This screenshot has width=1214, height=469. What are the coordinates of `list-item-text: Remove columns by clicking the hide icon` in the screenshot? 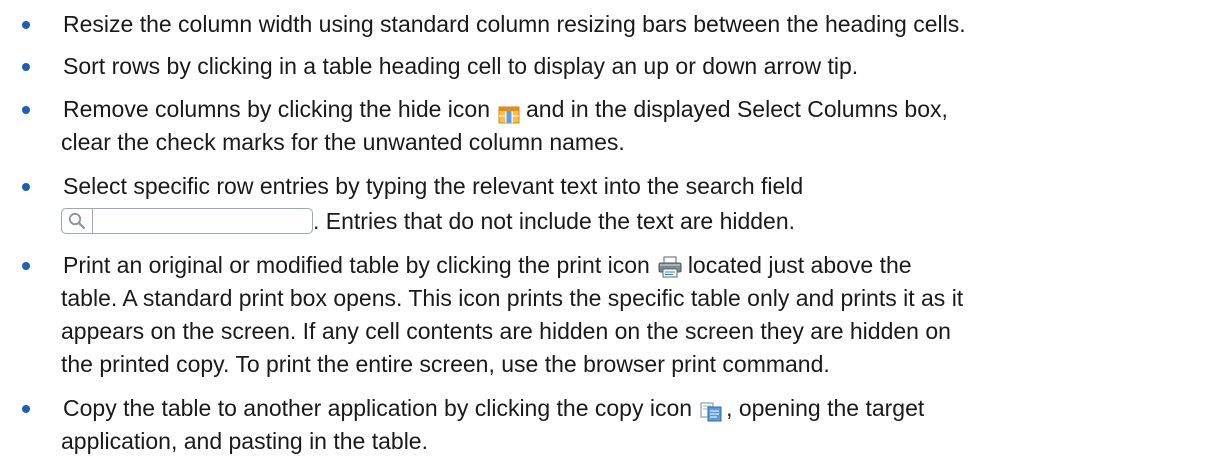 It's located at (276, 109).